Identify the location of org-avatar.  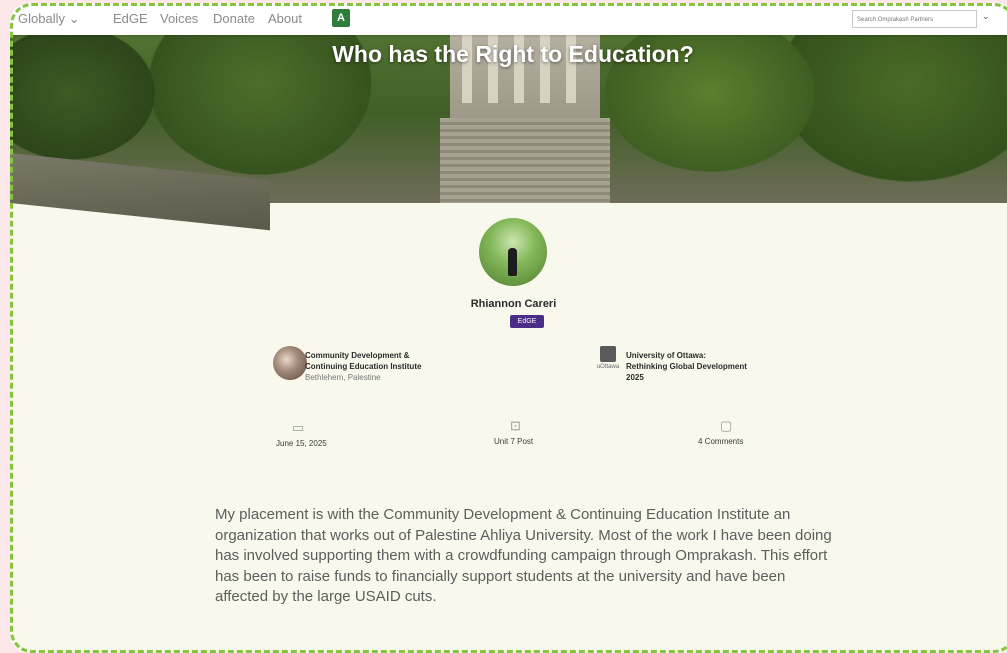
(290, 363).